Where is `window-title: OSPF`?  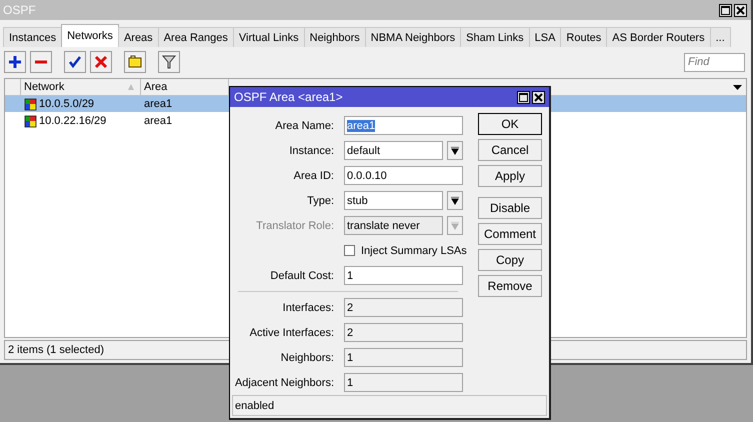 window-title: OSPF is located at coordinates (19, 10).